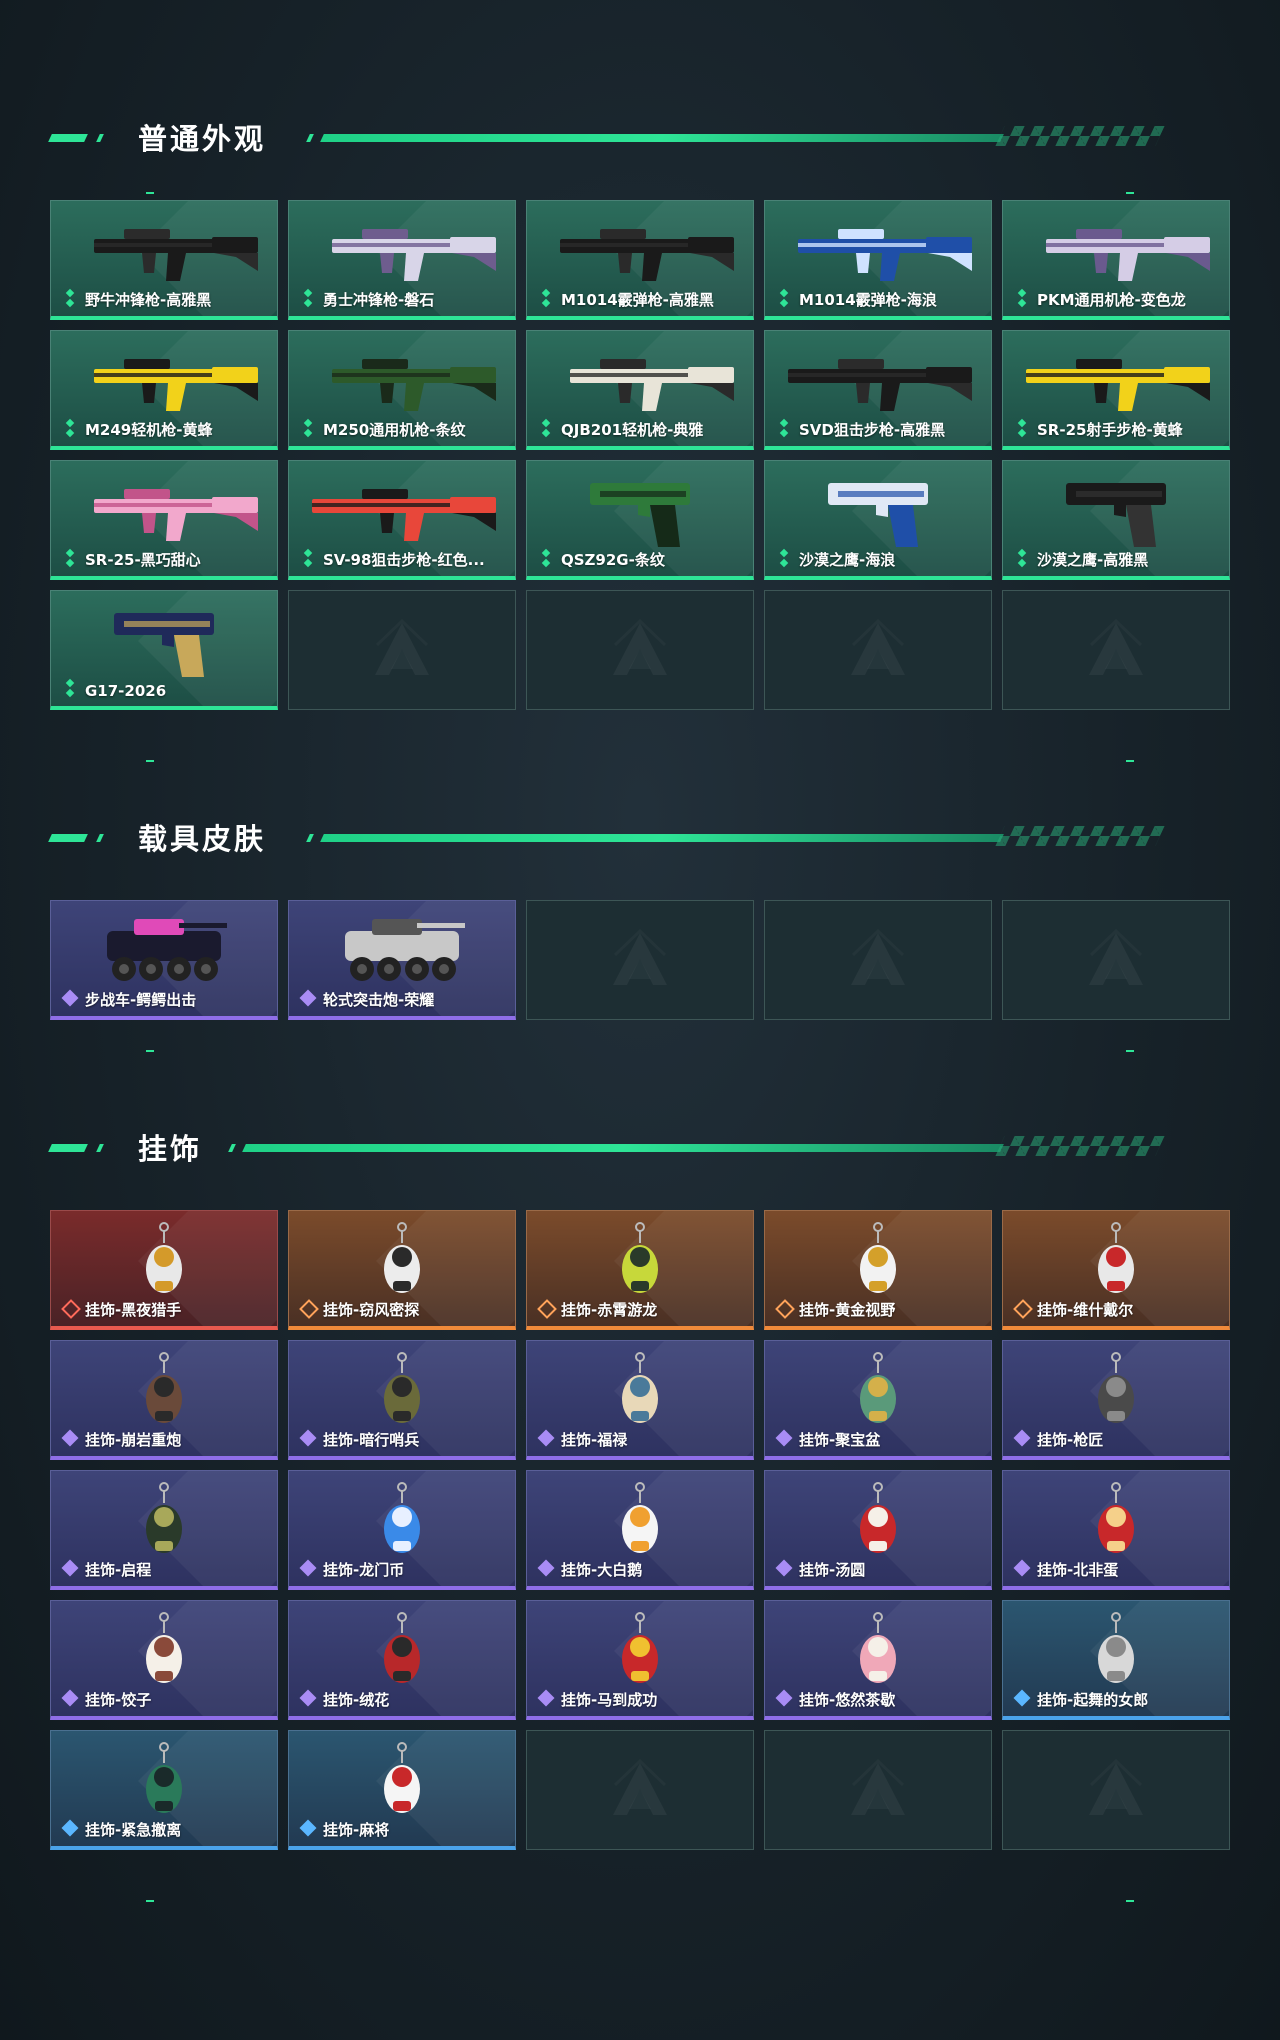 This screenshot has height=2040, width=1280. I want to click on item-card: 挂饰-麻将, so click(402, 1790).